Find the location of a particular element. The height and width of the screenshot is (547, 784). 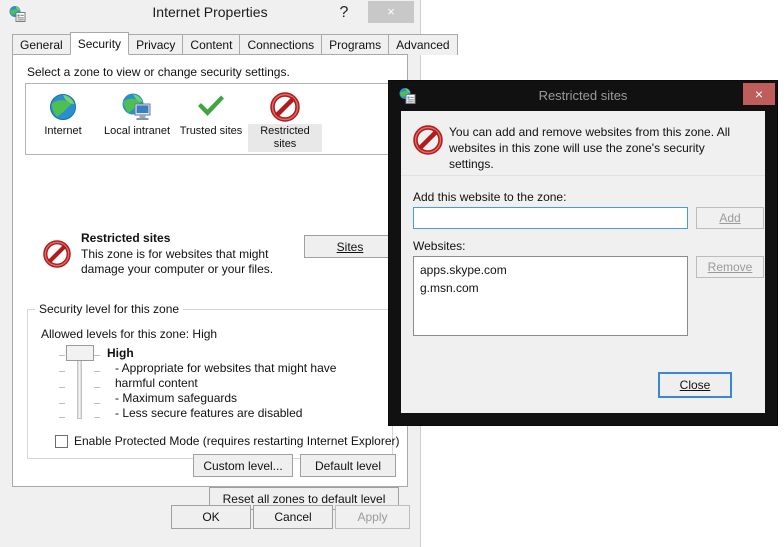

tab-programs: Programs is located at coordinates (355, 44).